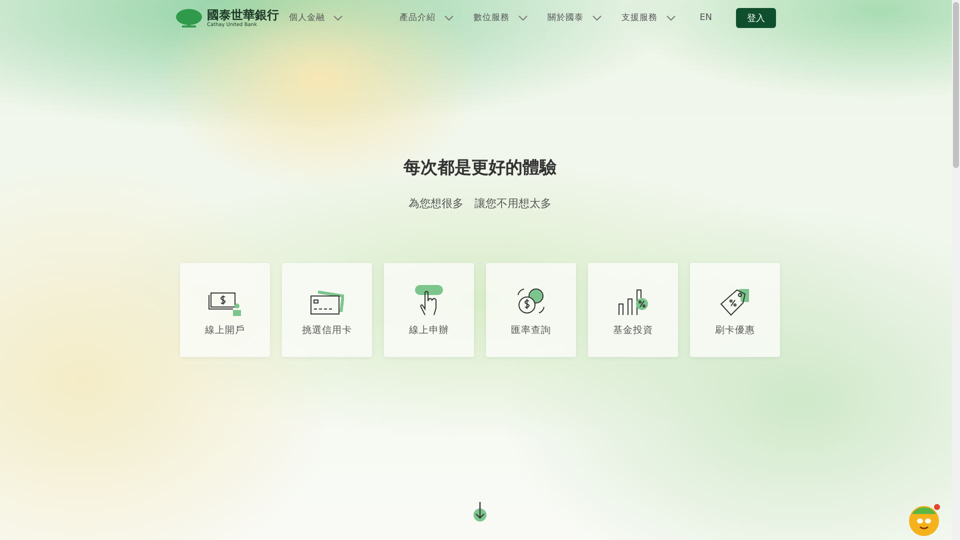  I want to click on nav-menu: 支援服務, so click(649, 18).